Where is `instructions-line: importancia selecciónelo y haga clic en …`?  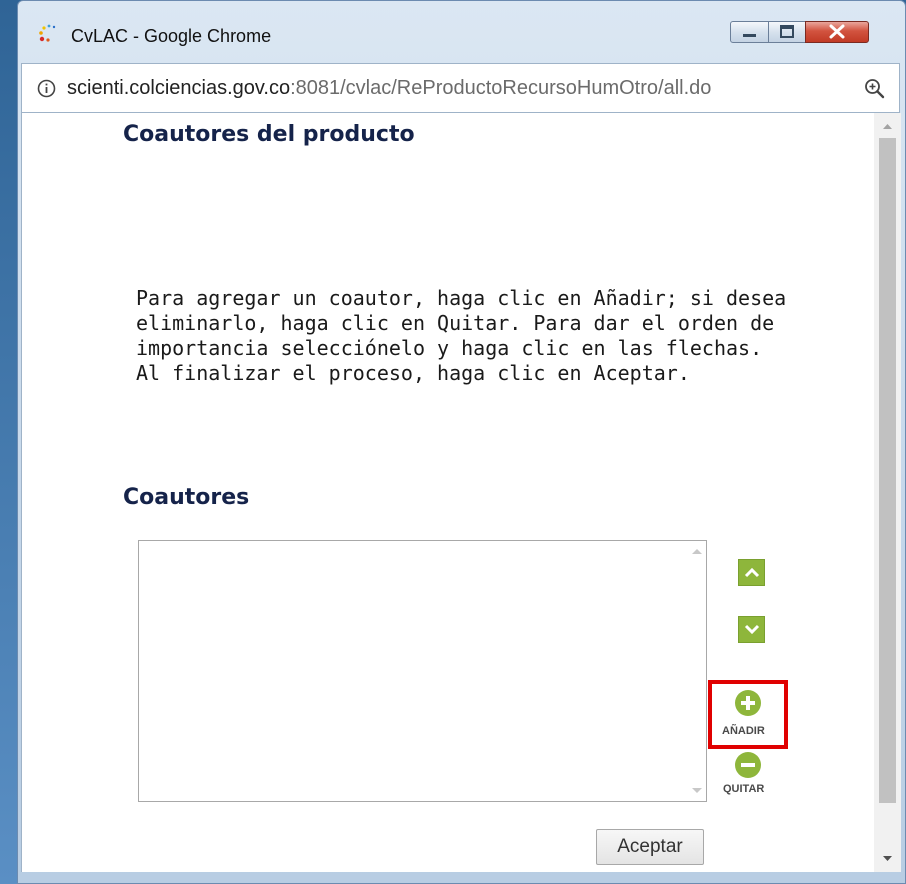 instructions-line: importancia selecciónelo y haga clic en … is located at coordinates (449, 348).